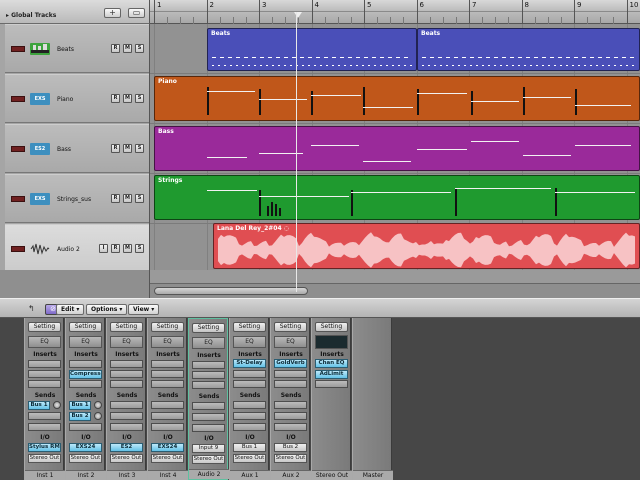  I want to click on input-slot: Input 9, so click(208, 448).